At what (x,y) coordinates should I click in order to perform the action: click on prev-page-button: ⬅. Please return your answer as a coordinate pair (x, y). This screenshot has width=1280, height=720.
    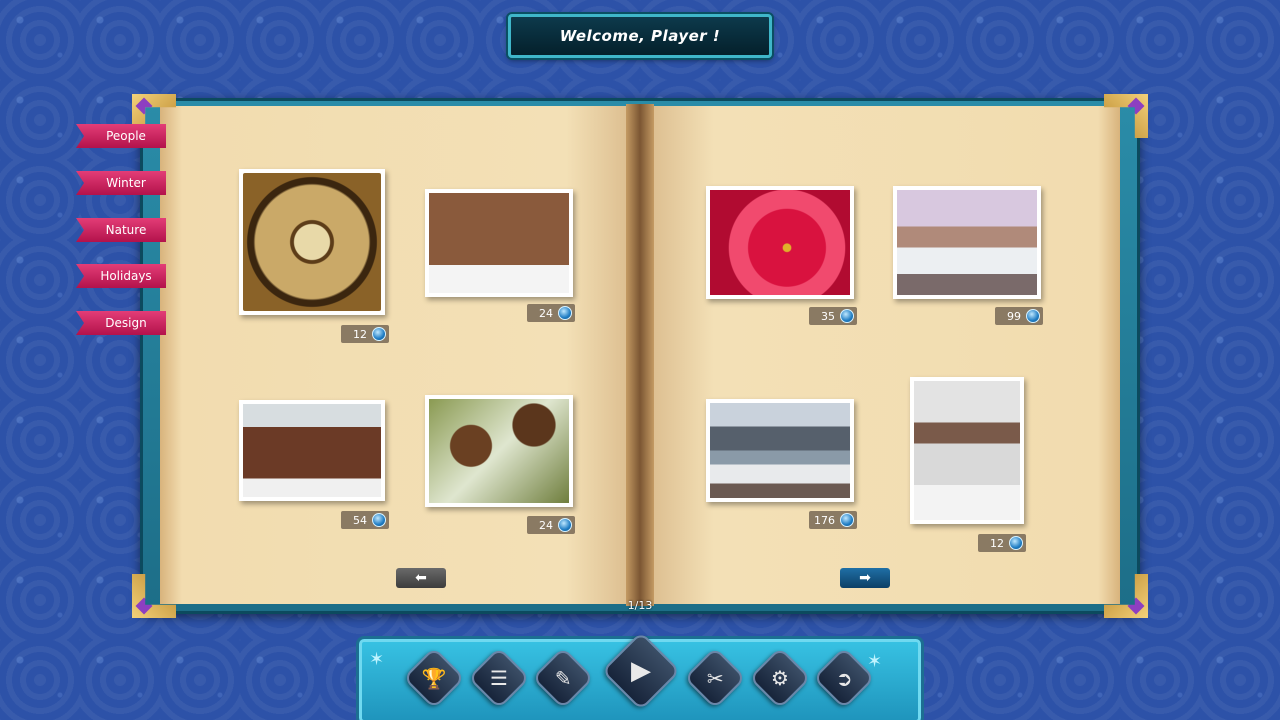
    Looking at the image, I should click on (421, 578).